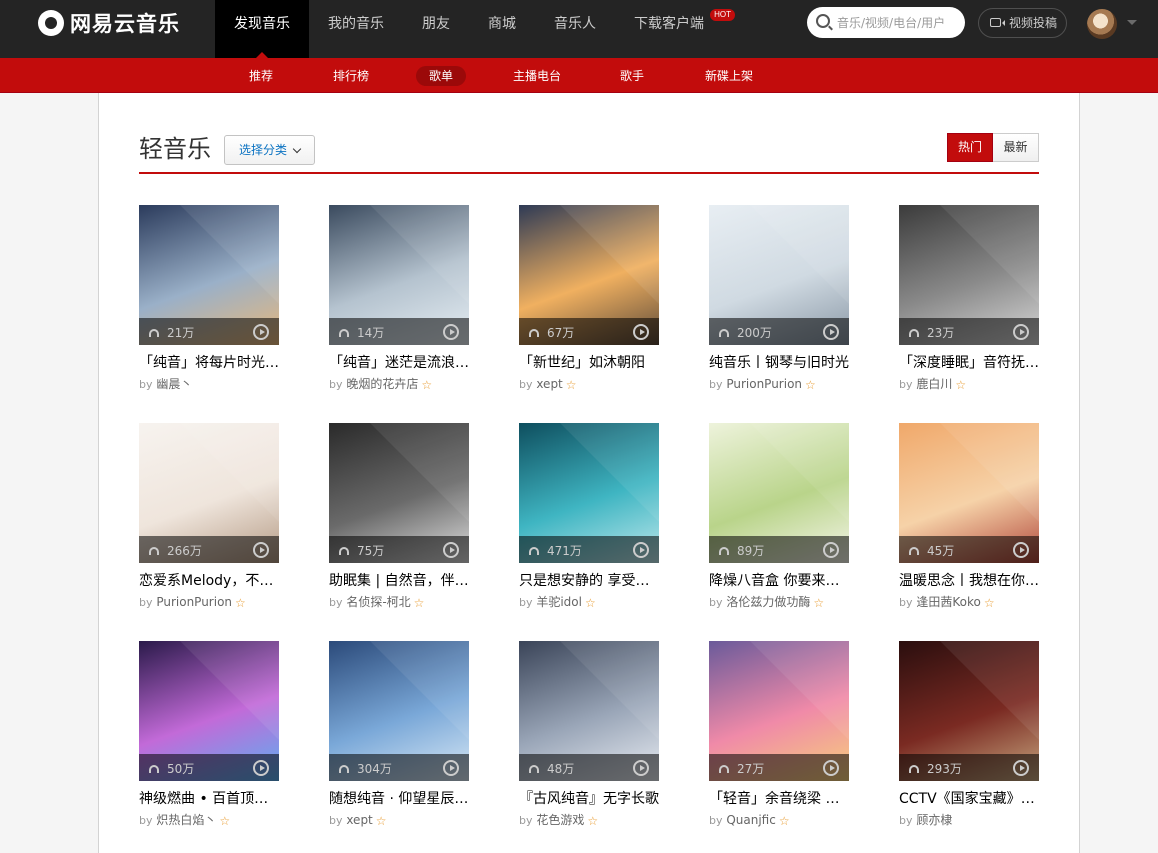  I want to click on cover-info-bar: 67万, so click(589, 331).